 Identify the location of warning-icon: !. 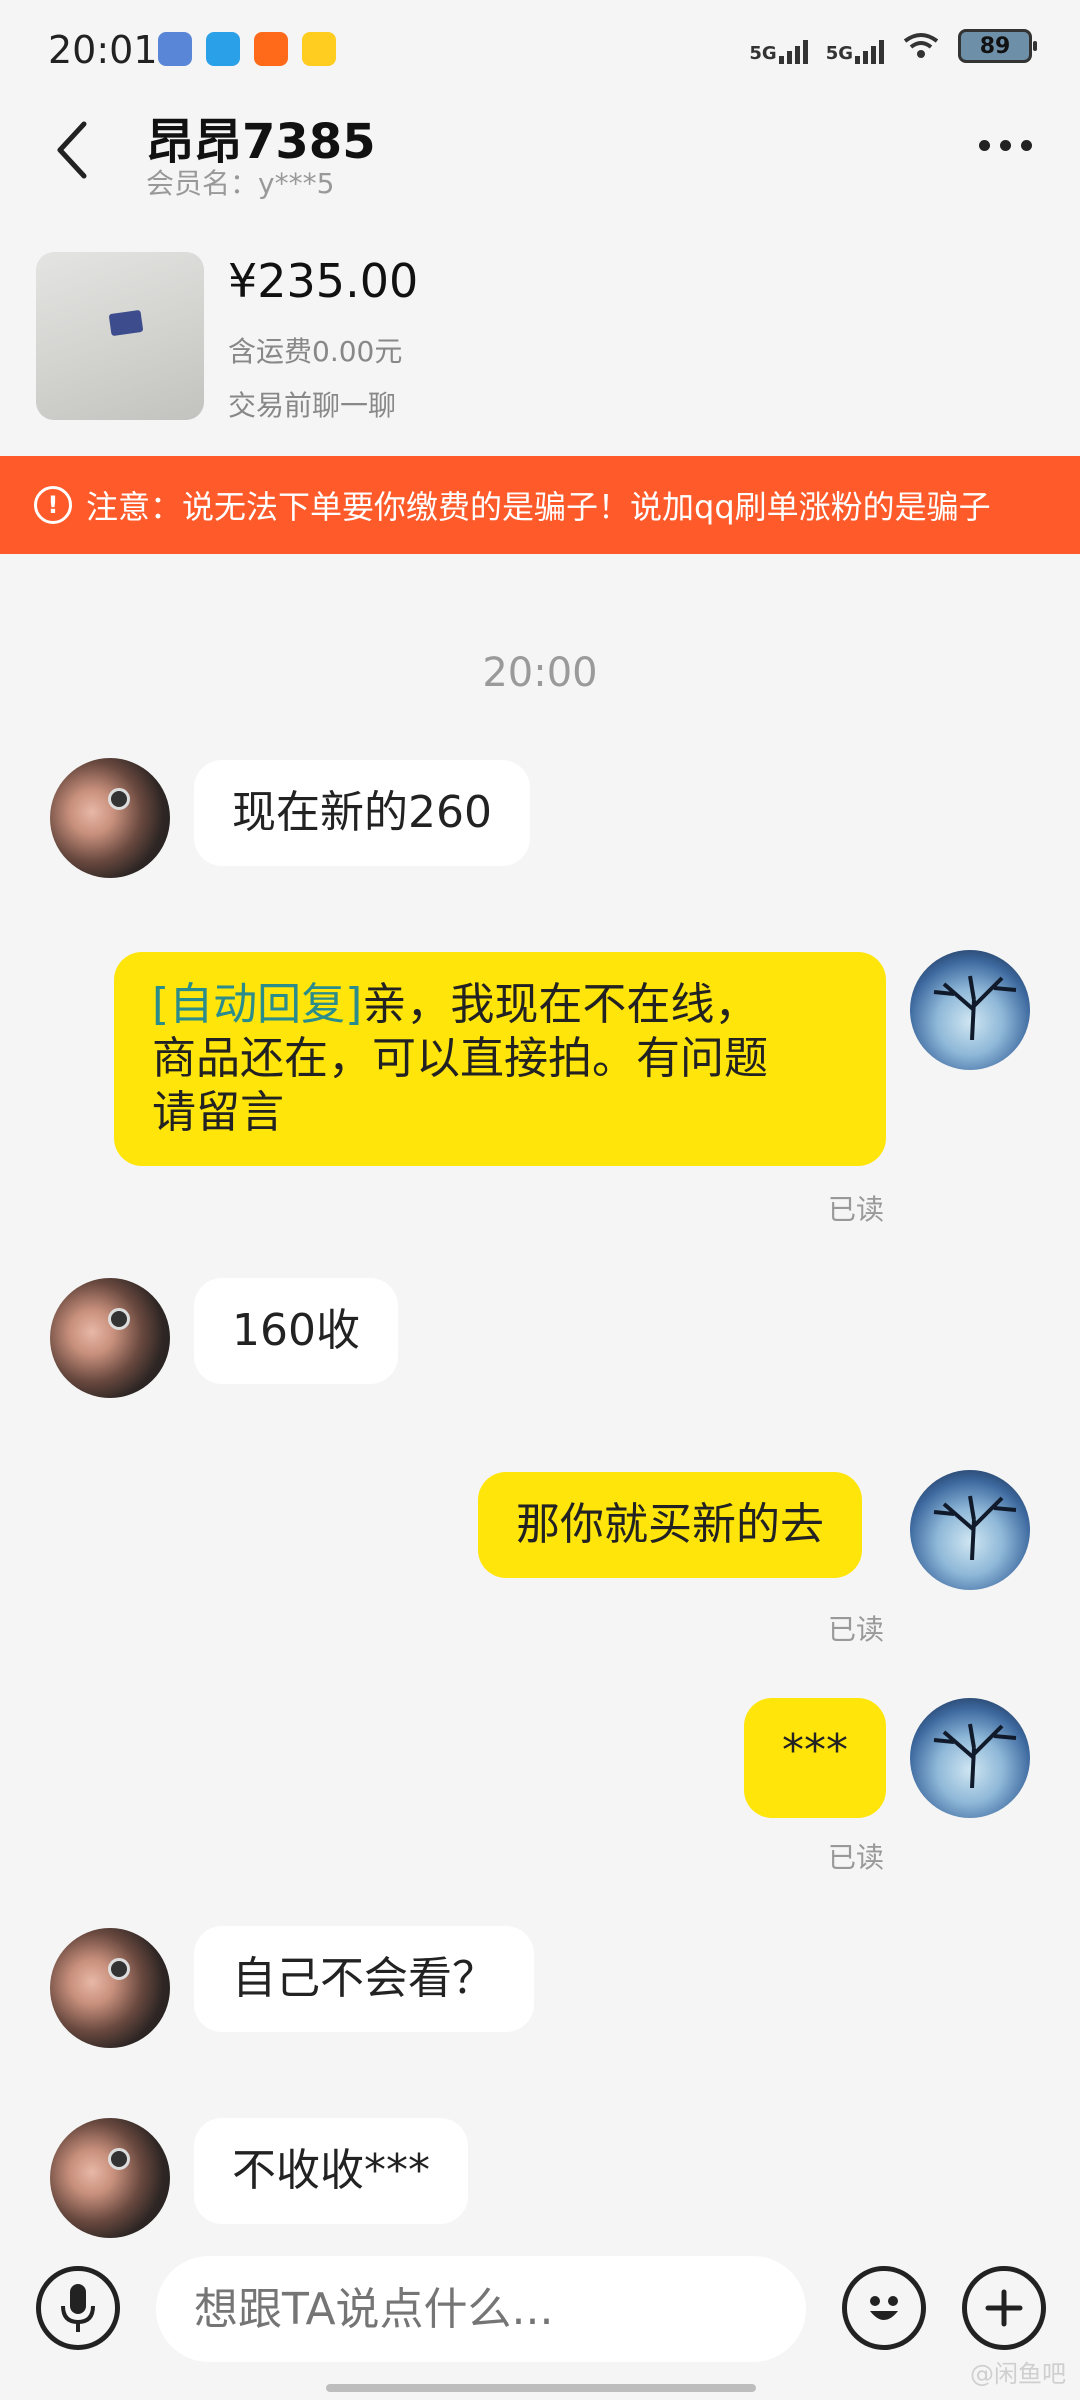
(53, 505).